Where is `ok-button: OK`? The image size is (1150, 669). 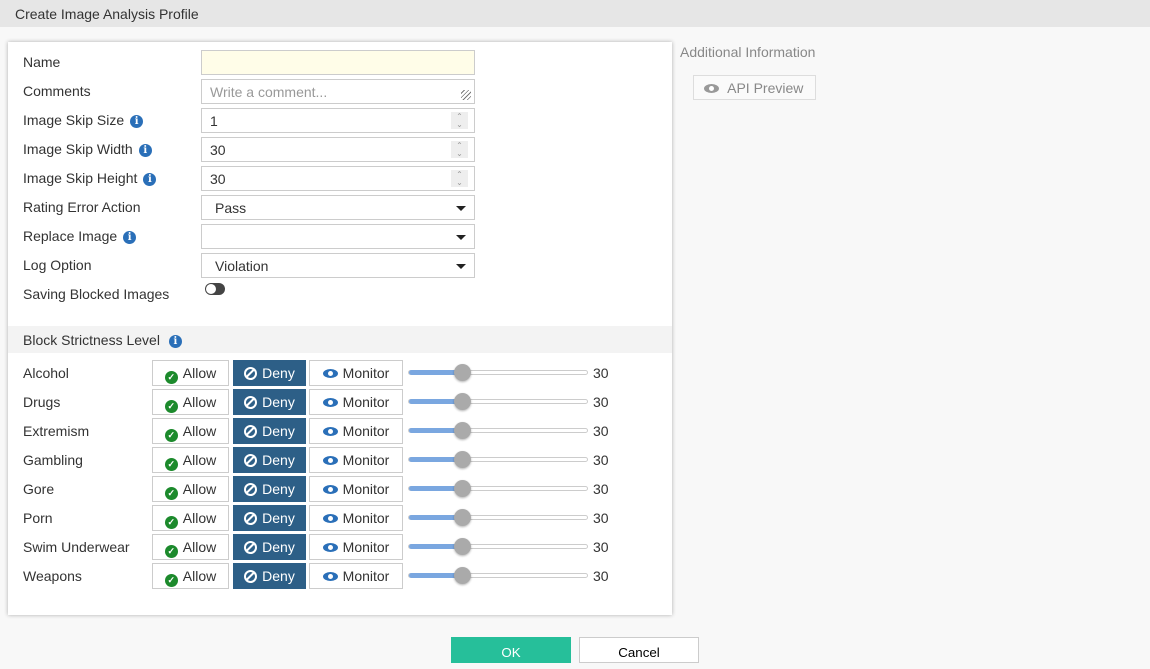
ok-button: OK is located at coordinates (511, 650).